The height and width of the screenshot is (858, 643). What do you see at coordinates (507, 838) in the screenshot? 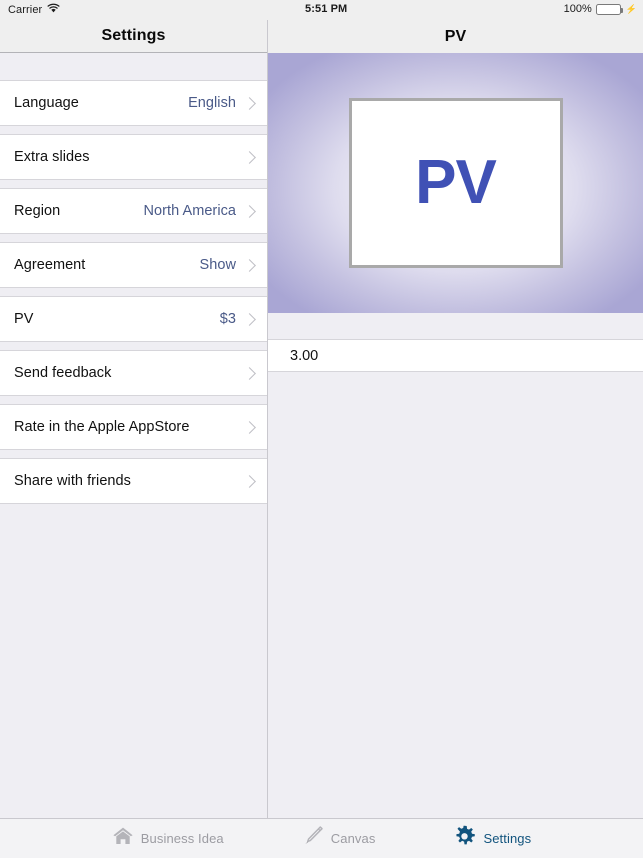
I see `tab-label: Settings` at bounding box center [507, 838].